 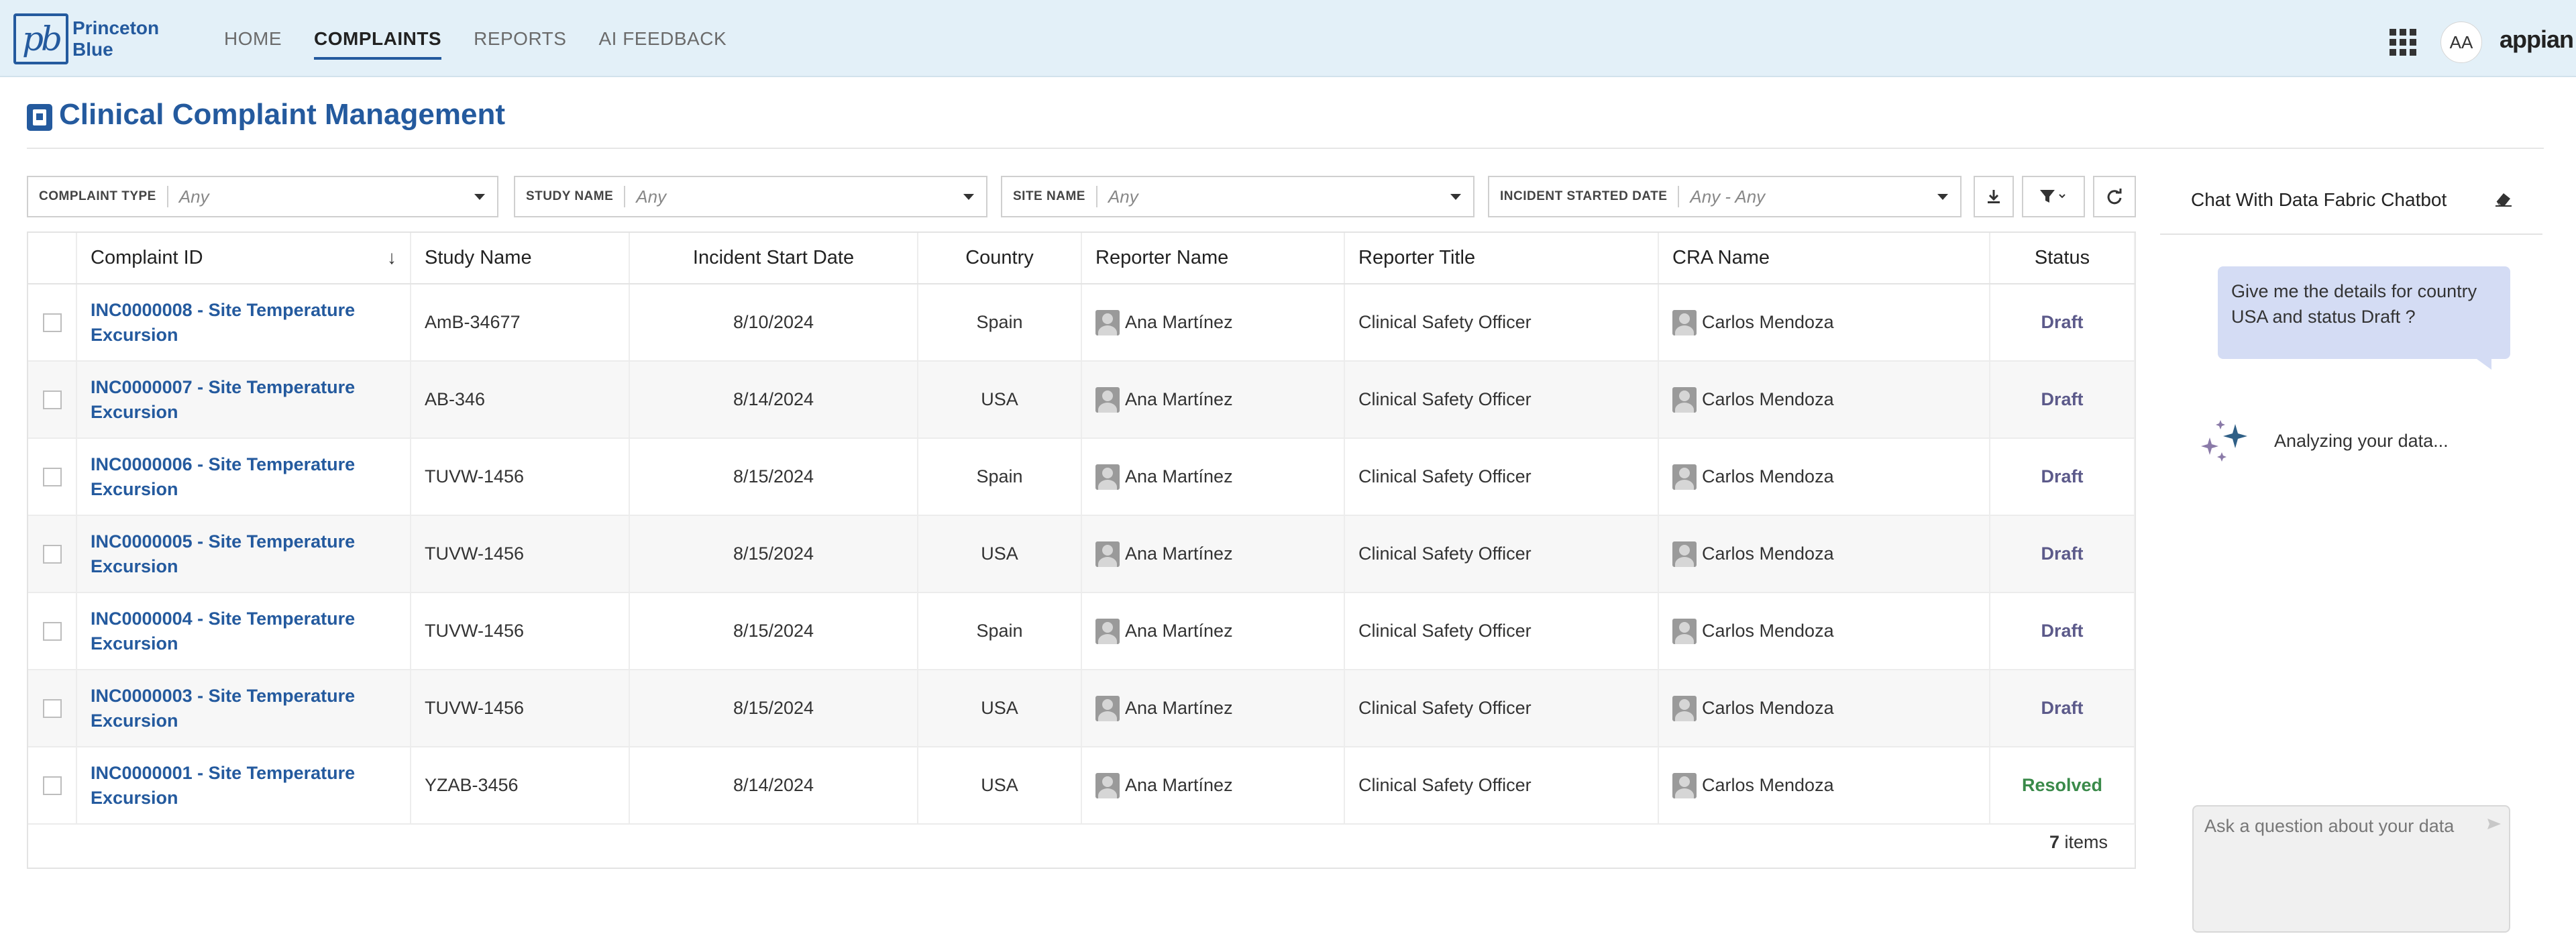 I want to click on grid-icon, so click(x=2403, y=42).